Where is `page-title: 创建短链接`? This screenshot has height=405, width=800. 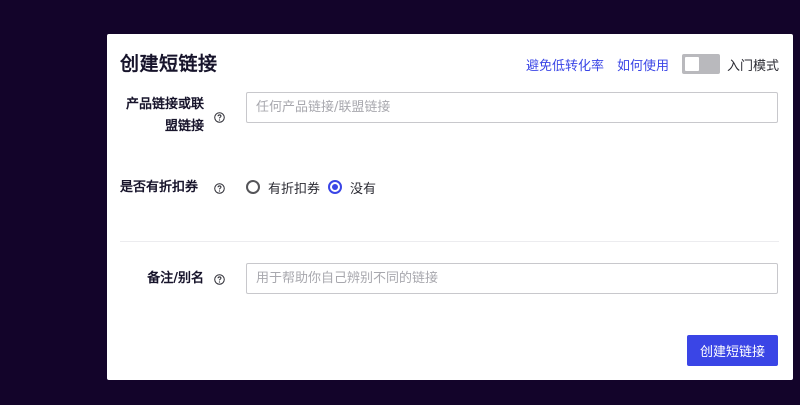 page-title: 创建短链接 is located at coordinates (169, 64).